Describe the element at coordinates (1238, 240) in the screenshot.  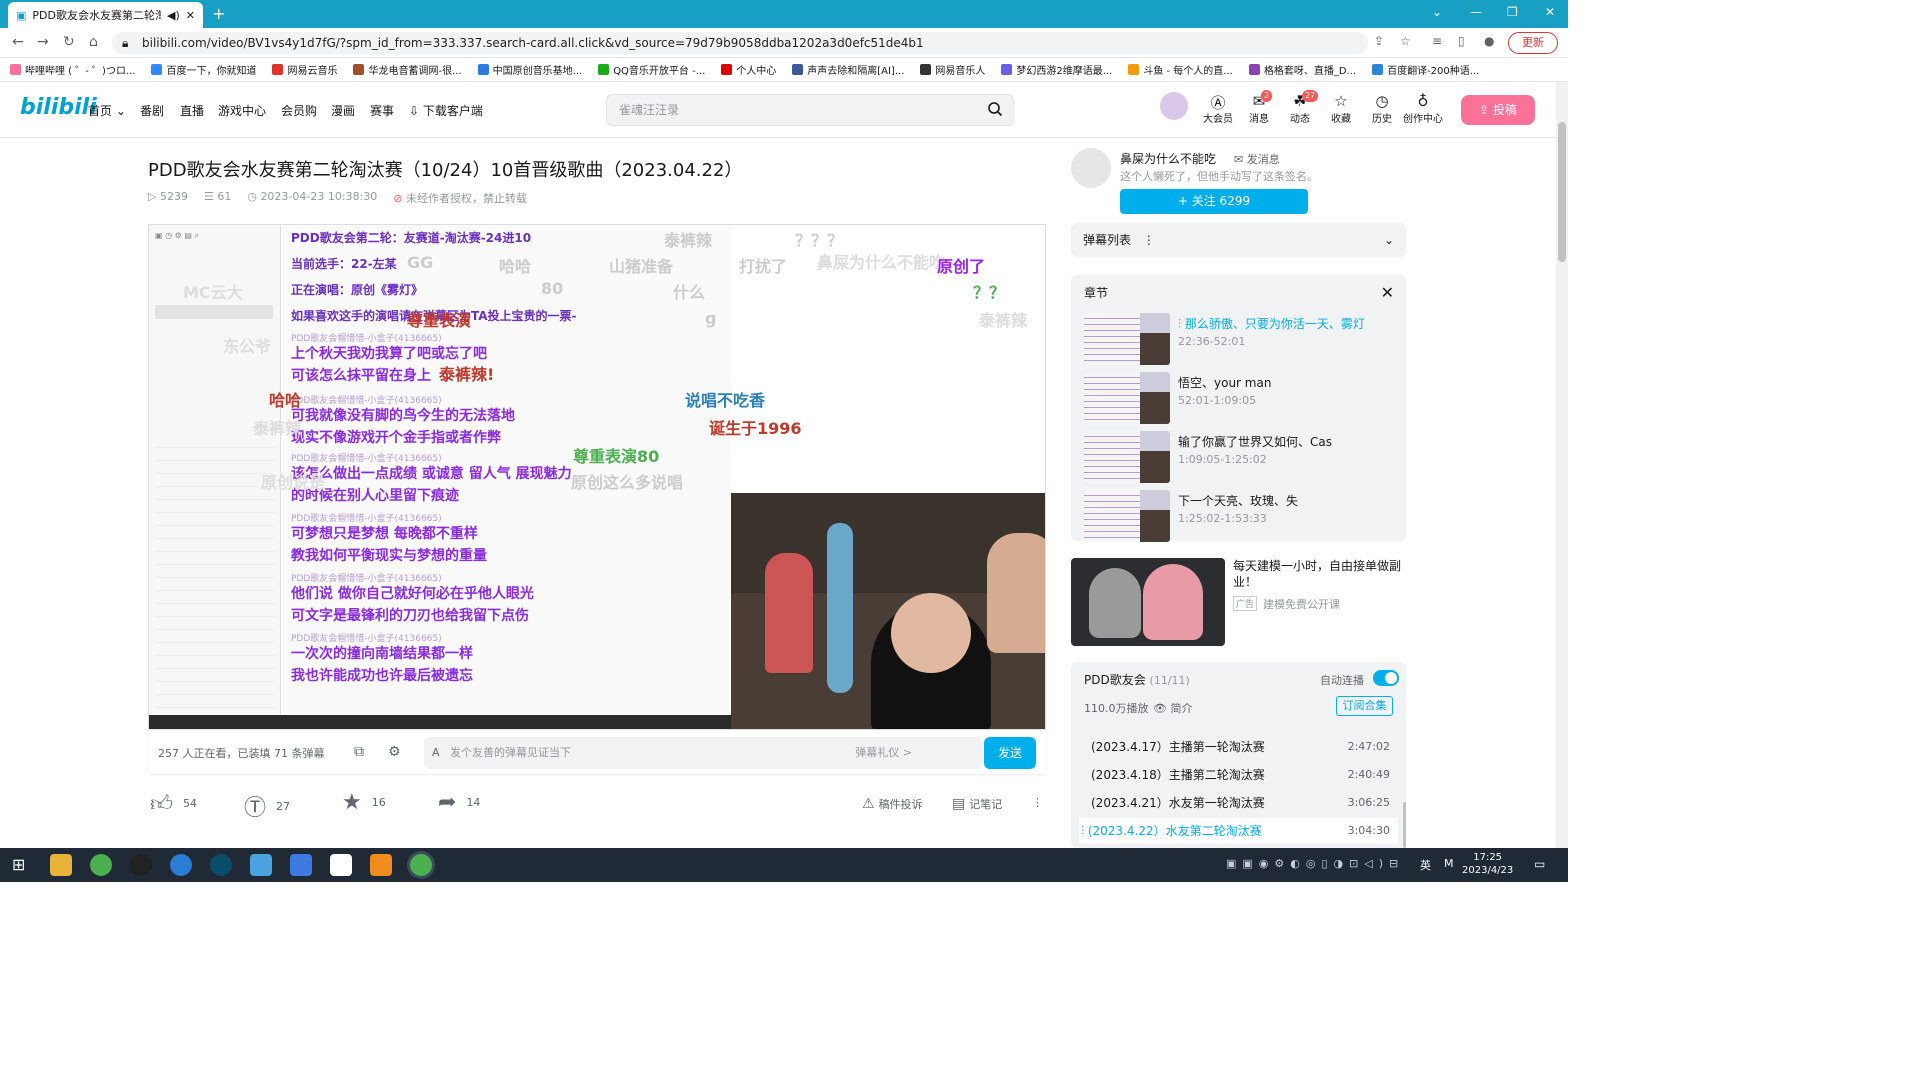
I see `danmaku-list-panel: 弹幕列表 ⋮ ⌄` at that location.